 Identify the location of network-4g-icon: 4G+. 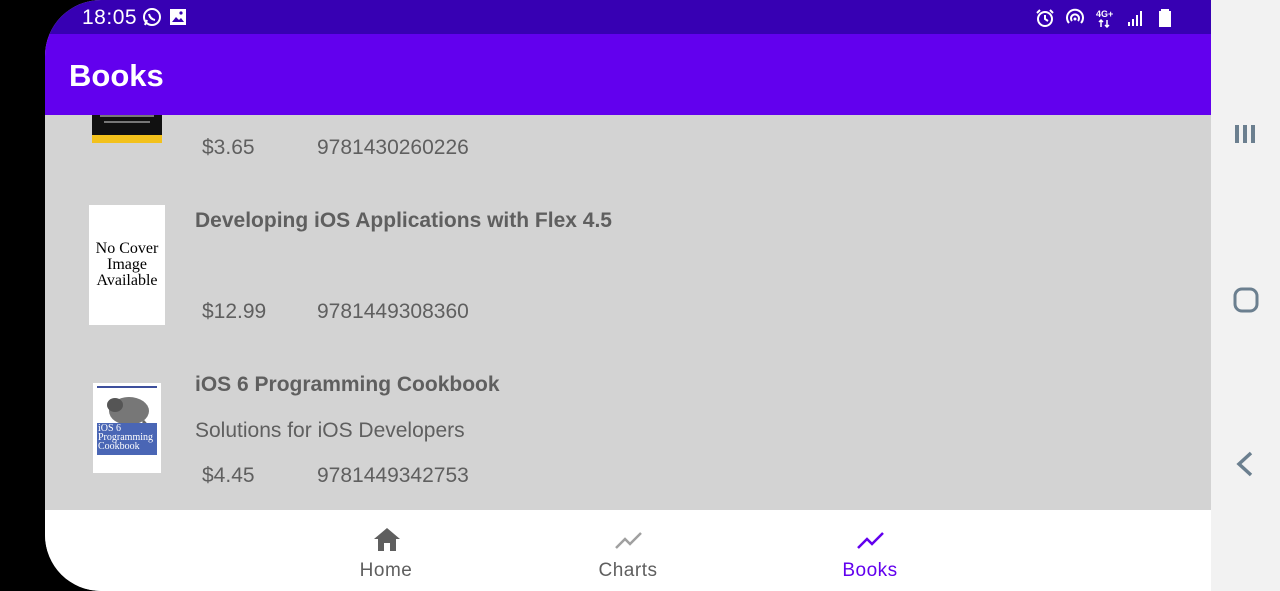
(1104, 18).